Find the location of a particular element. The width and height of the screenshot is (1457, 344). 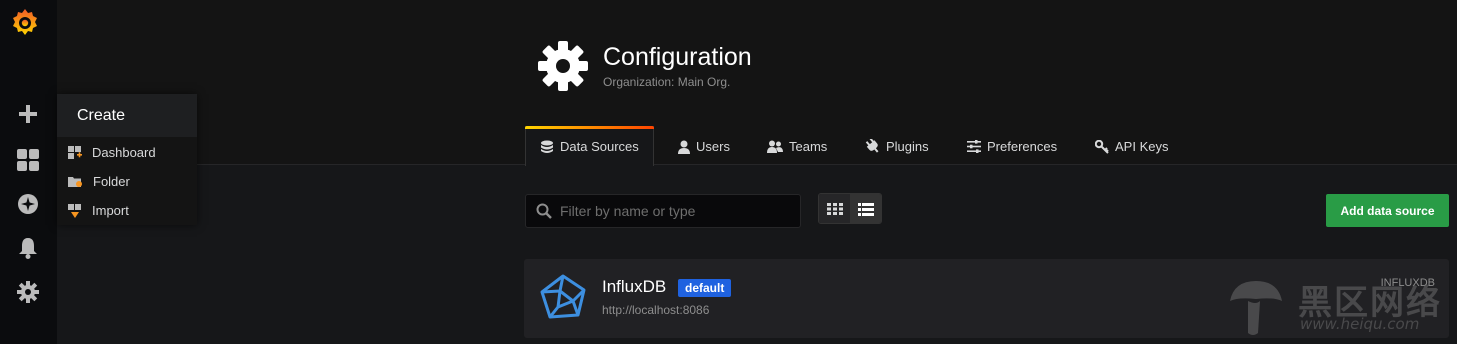

tab-users: Users is located at coordinates (704, 146).